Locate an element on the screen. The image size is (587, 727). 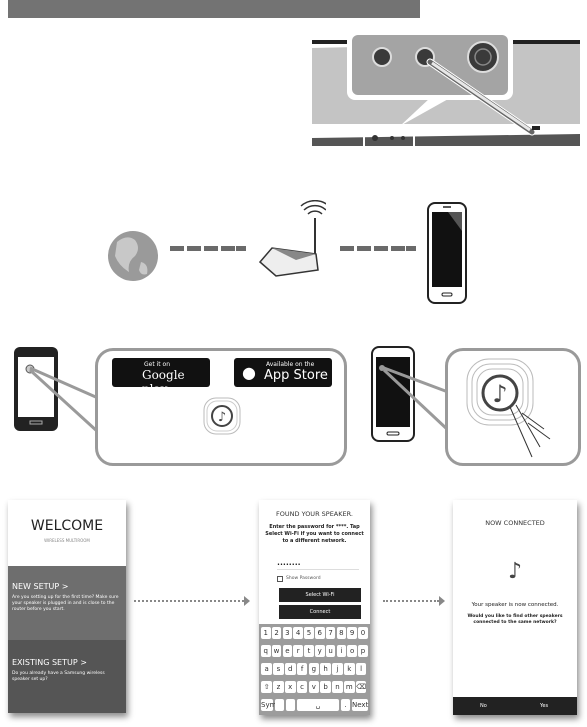
password-input: •••••••• is located at coordinates (318, 566).